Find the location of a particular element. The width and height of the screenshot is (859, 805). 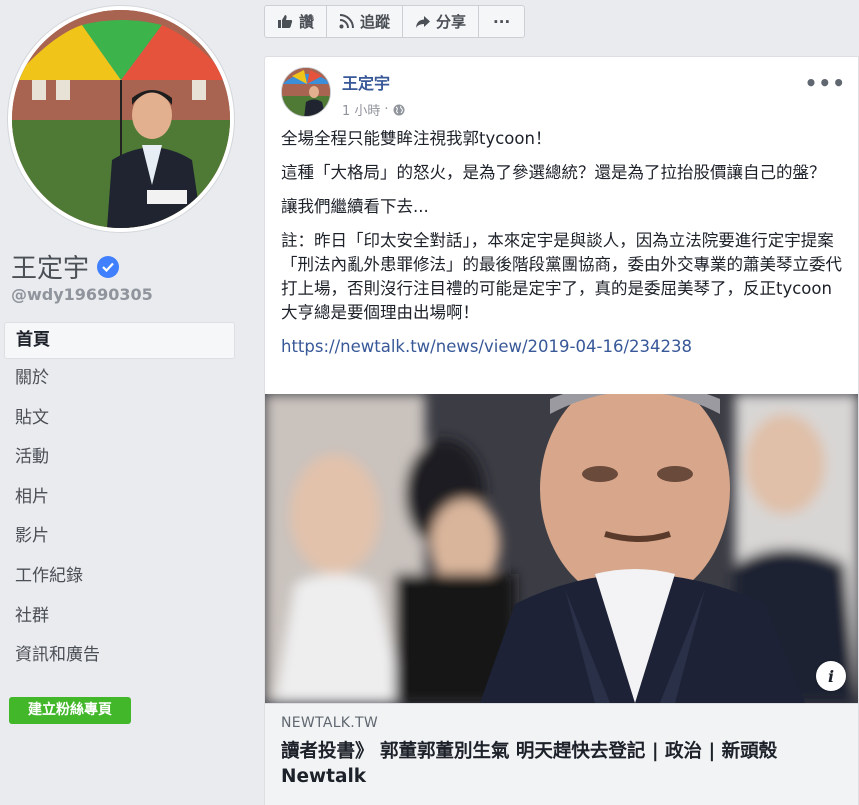

nav-item-about: 關於 is located at coordinates (119, 379).